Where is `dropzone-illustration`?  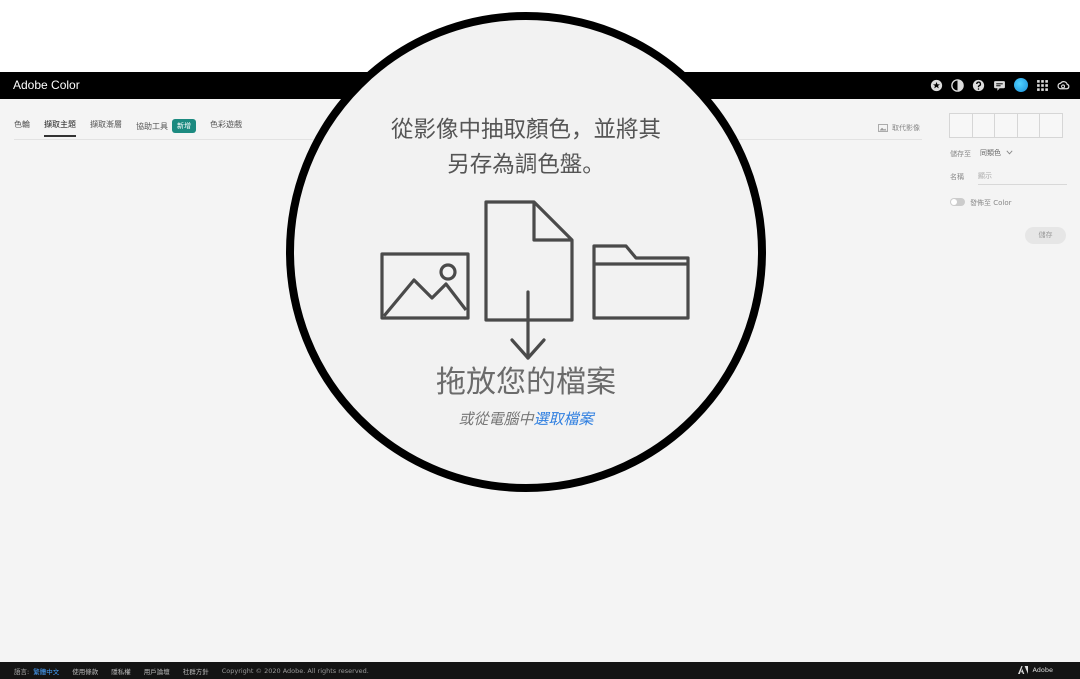
dropzone-illustration is located at coordinates (535, 280).